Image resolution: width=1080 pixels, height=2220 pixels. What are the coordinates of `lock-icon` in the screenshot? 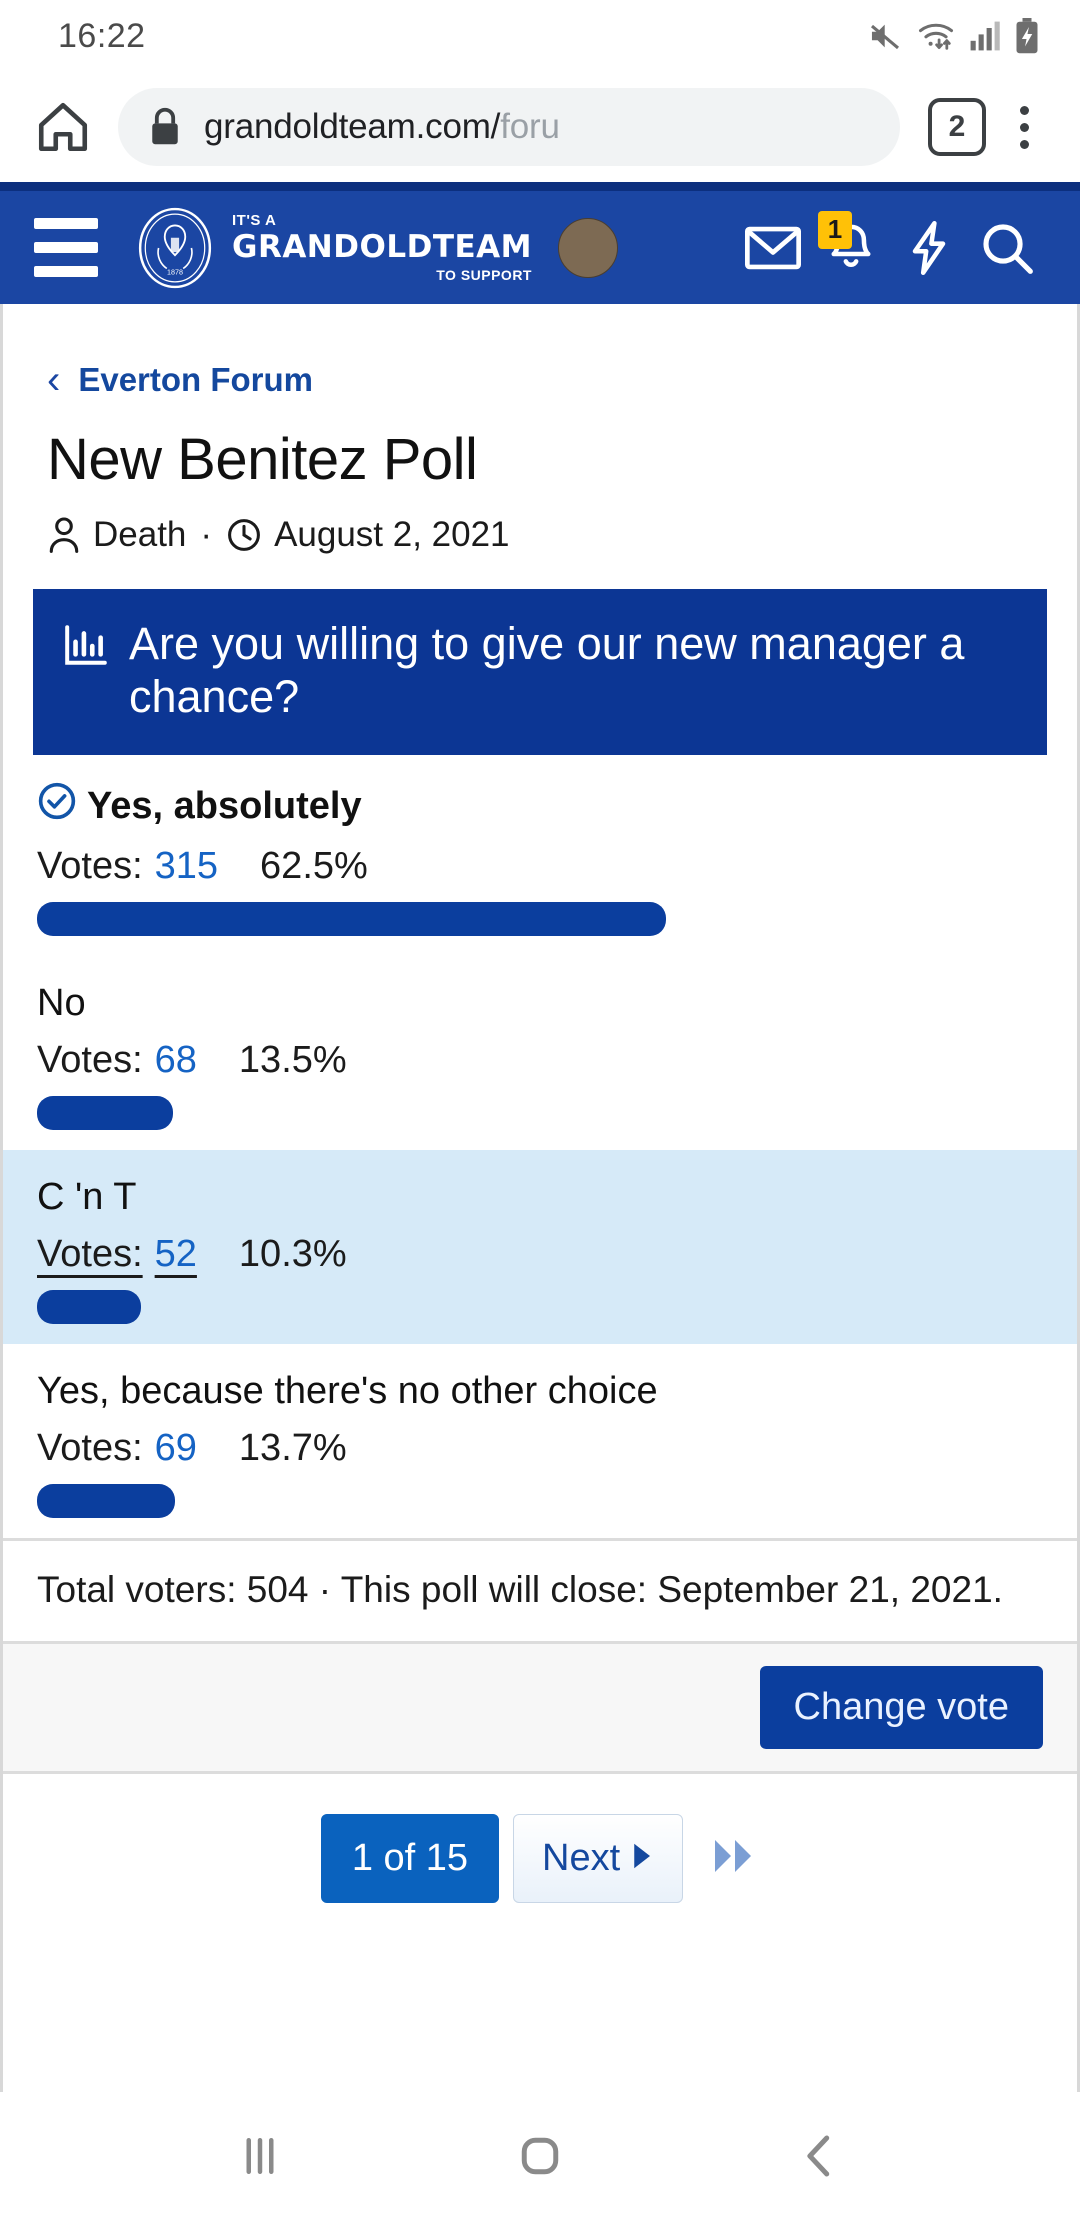 It's located at (165, 127).